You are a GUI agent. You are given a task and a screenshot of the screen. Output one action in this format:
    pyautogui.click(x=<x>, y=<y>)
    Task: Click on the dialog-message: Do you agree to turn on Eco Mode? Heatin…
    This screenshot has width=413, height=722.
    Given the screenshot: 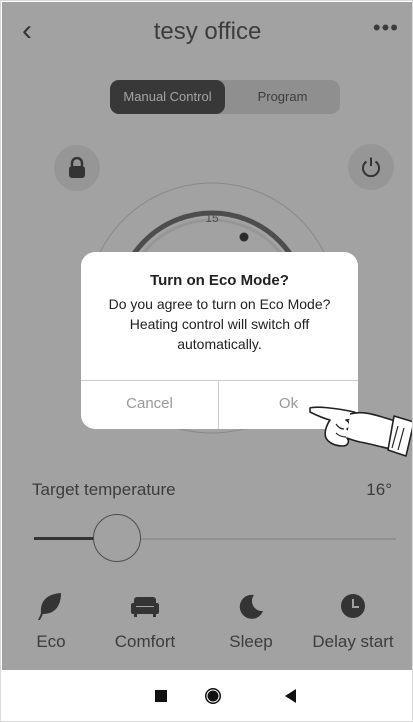 What is the action you would take?
    pyautogui.click(x=219, y=324)
    